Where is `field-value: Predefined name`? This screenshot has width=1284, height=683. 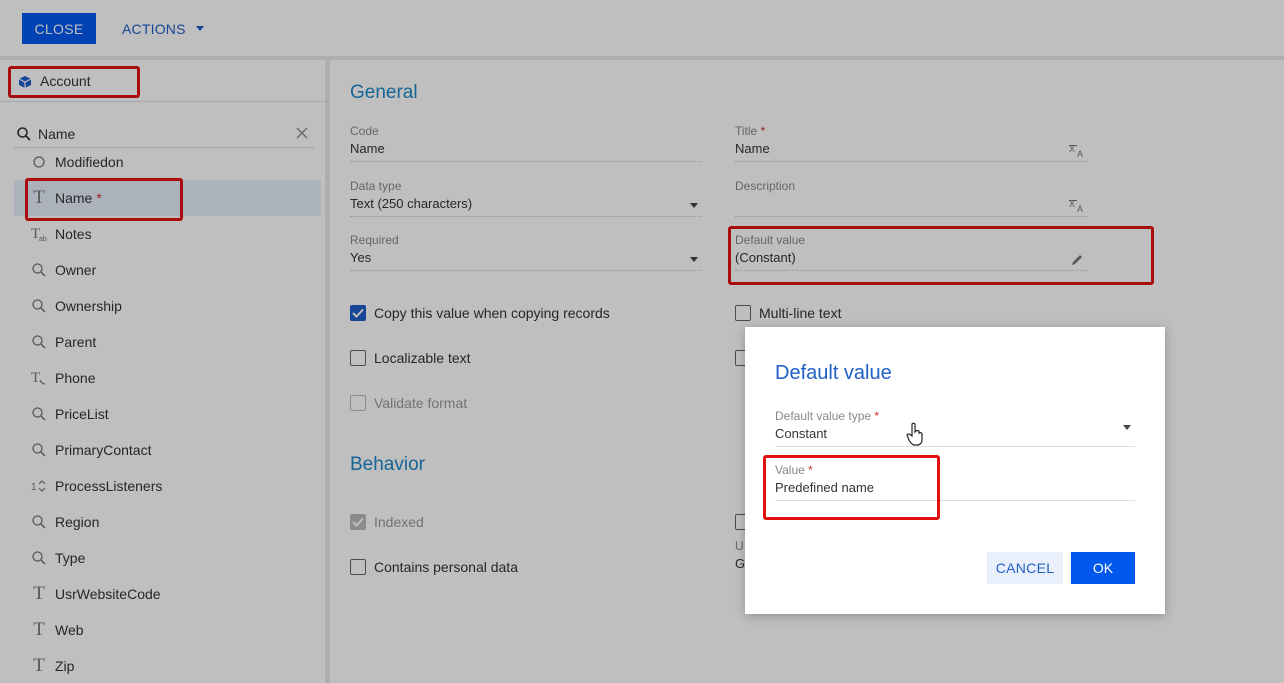 field-value: Predefined name is located at coordinates (825, 487).